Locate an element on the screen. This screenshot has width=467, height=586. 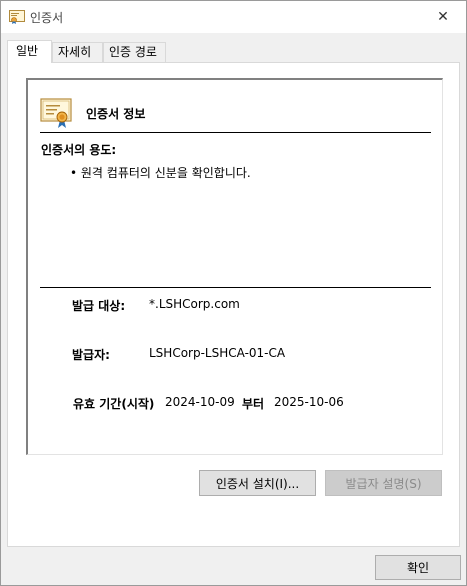
divider-bottom is located at coordinates (235, 287).